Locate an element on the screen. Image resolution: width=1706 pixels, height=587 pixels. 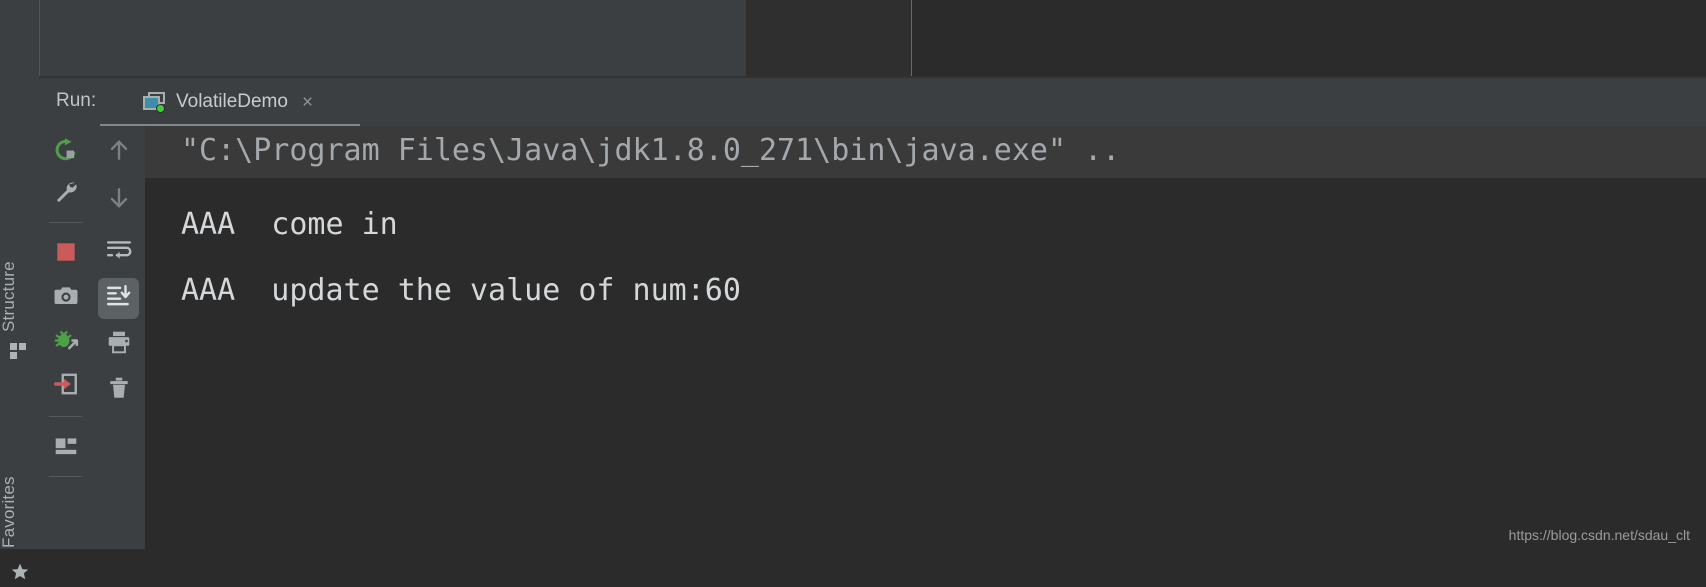
console-line-text: AAA come in is located at coordinates (289, 224).